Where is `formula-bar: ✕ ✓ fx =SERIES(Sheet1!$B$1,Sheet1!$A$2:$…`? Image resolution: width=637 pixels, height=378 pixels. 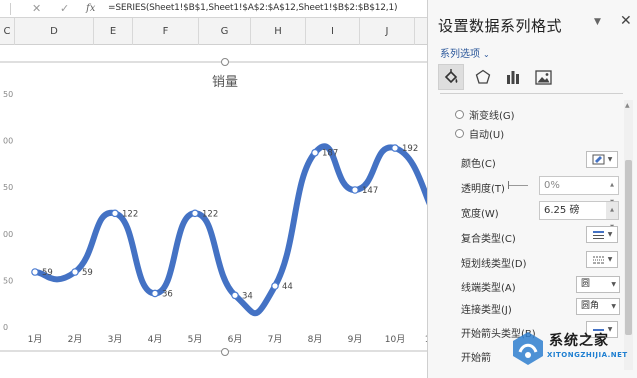 formula-bar: ✕ ✓ fx =SERIES(Sheet1!$B$1,Sheet1!$A$2:$… is located at coordinates (213, 9).